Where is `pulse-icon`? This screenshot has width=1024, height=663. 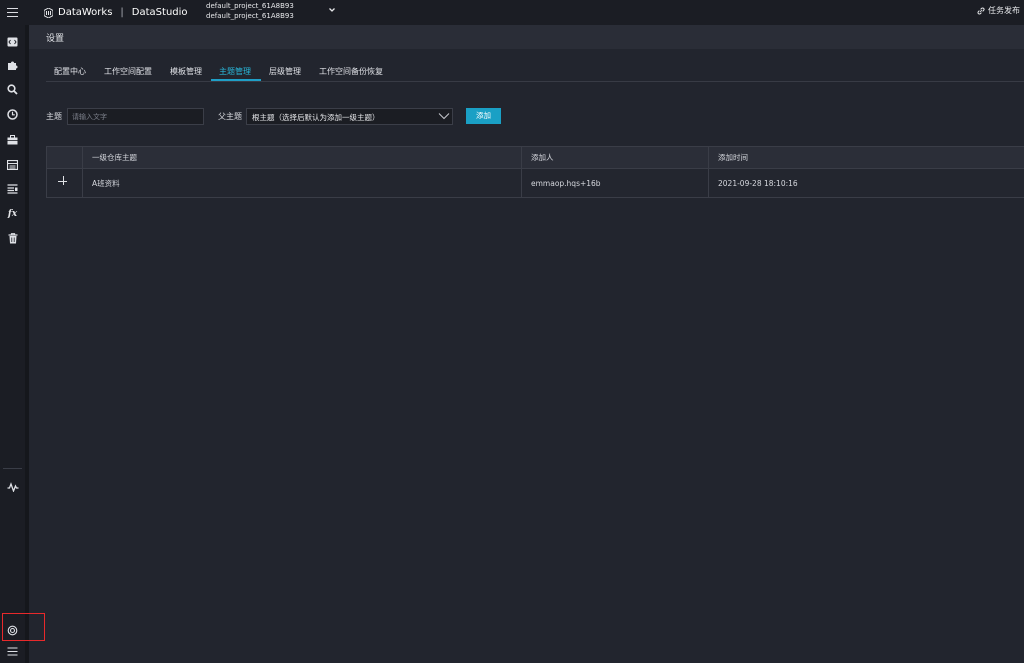
pulse-icon is located at coordinates (12, 486).